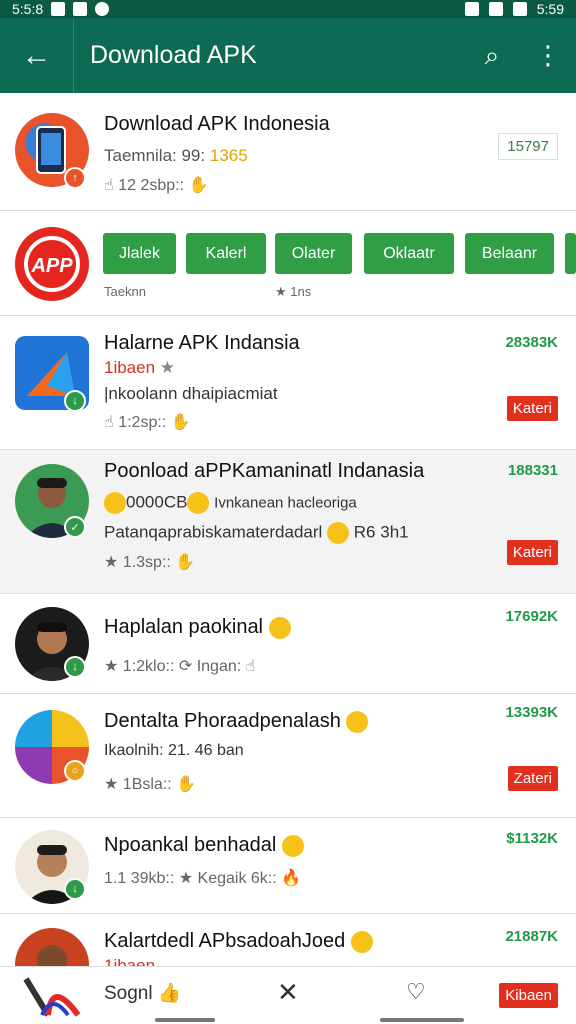 This screenshot has height=1024, width=576. What do you see at coordinates (409, 253) in the screenshot?
I see `category-chip: Oklaatr` at bounding box center [409, 253].